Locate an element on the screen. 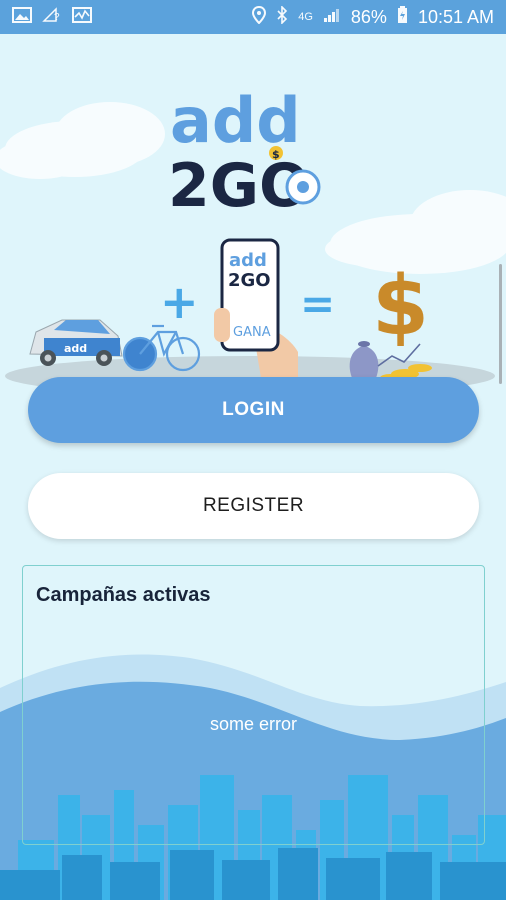 The height and width of the screenshot is (900, 506). equals-sign: = is located at coordinates (317, 303).